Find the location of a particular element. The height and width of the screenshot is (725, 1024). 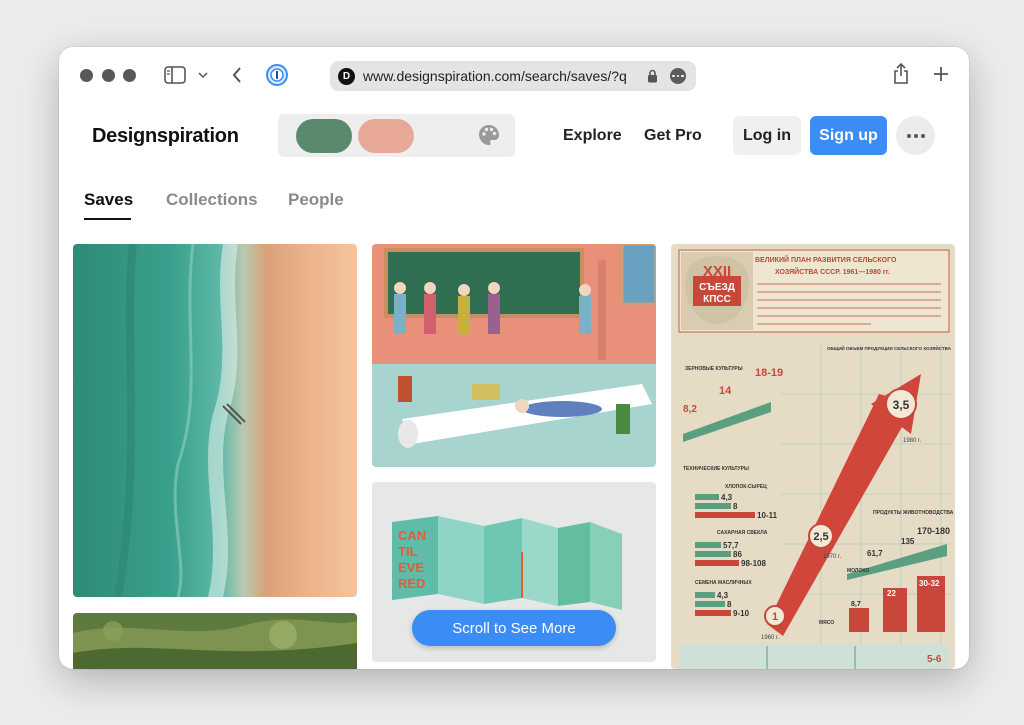

children-drawing-illustration is located at coordinates (514, 355).